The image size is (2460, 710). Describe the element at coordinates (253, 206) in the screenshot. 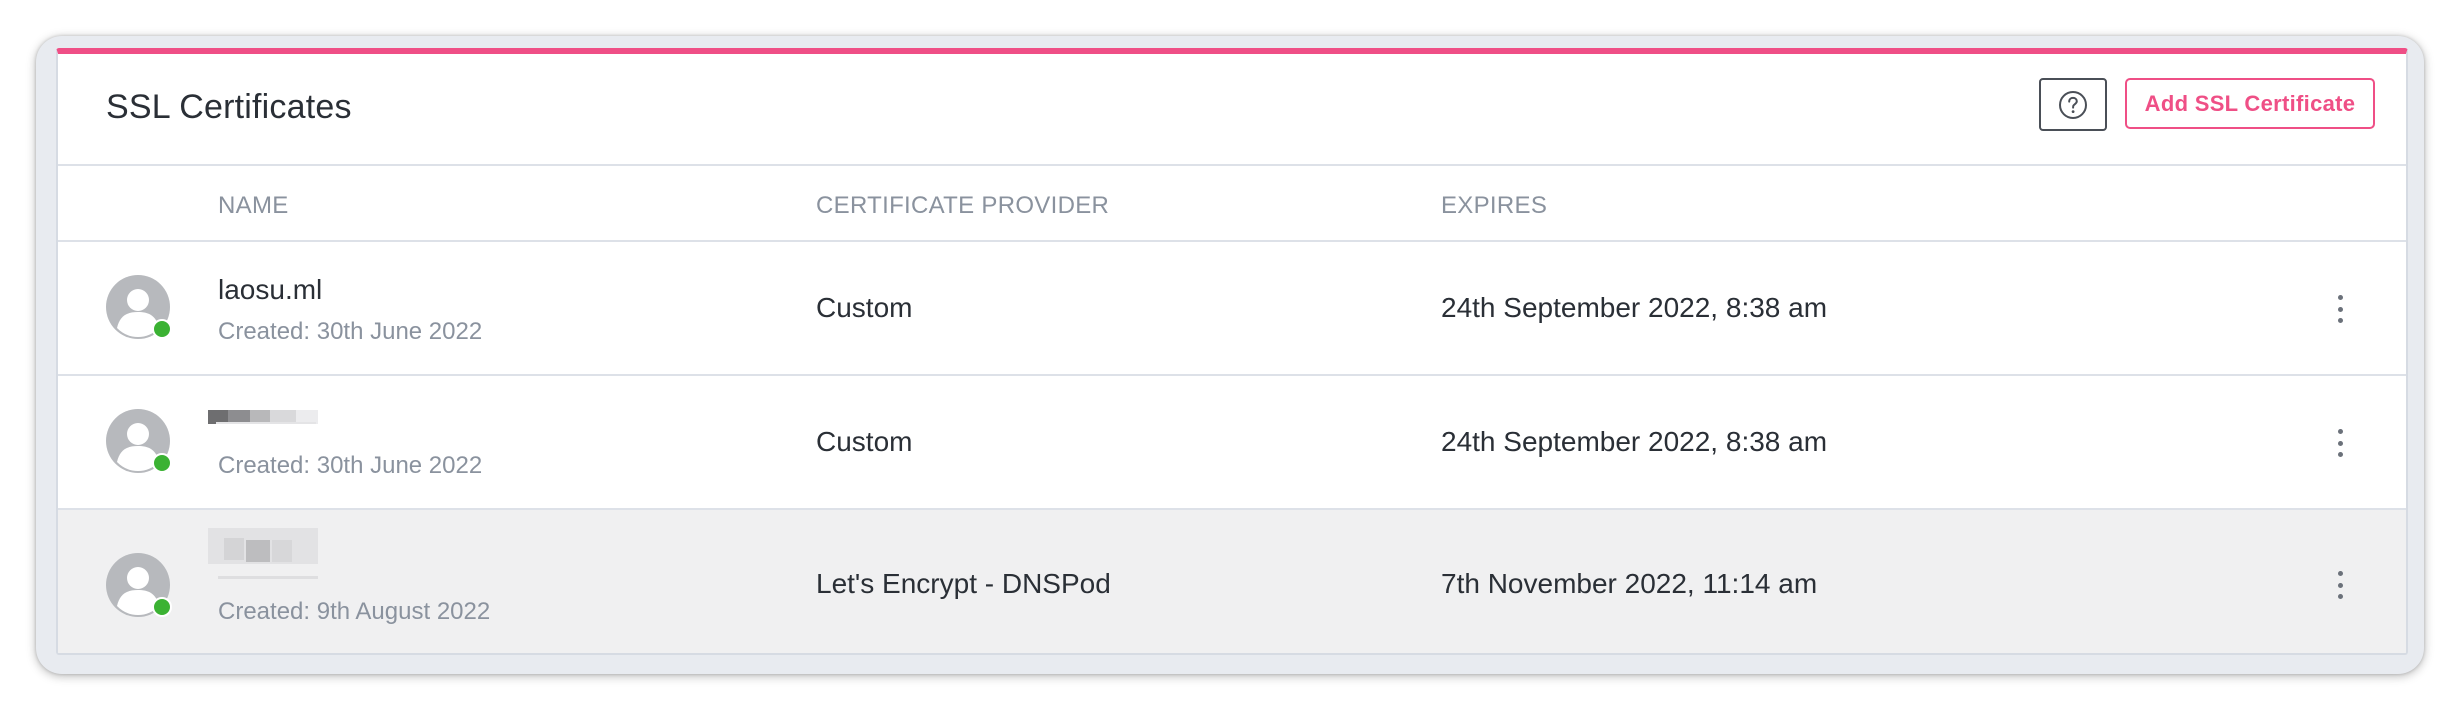

I see `column-header-name: NAME` at that location.